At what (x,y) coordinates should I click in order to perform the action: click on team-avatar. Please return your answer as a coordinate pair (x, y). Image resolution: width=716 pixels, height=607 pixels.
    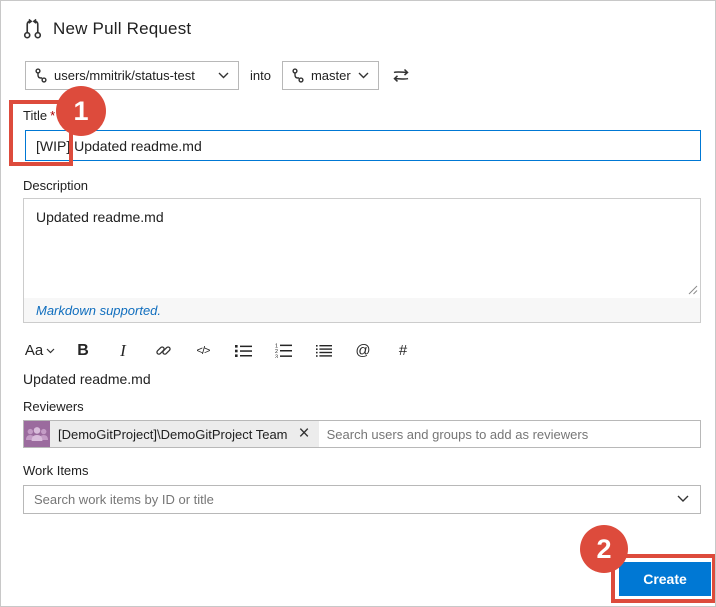
    Looking at the image, I should click on (37, 434).